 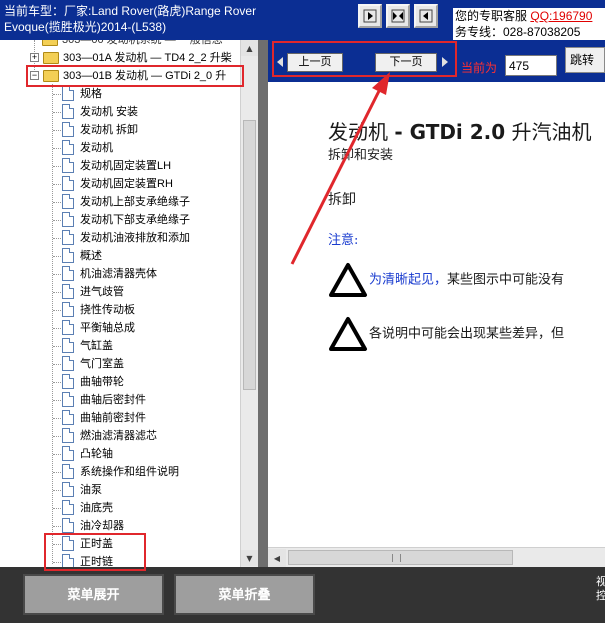 I want to click on tree-item-label: 气门室盖, so click(x=102, y=364).